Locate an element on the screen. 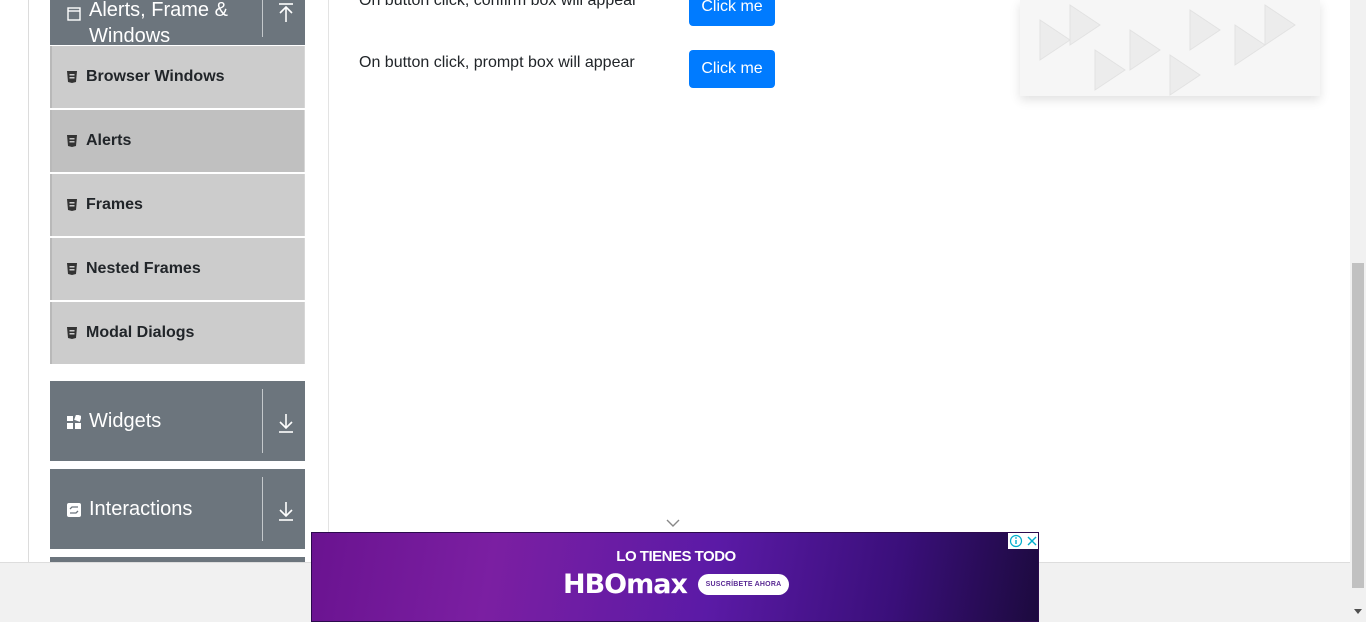  left-border is located at coordinates (28, 281).